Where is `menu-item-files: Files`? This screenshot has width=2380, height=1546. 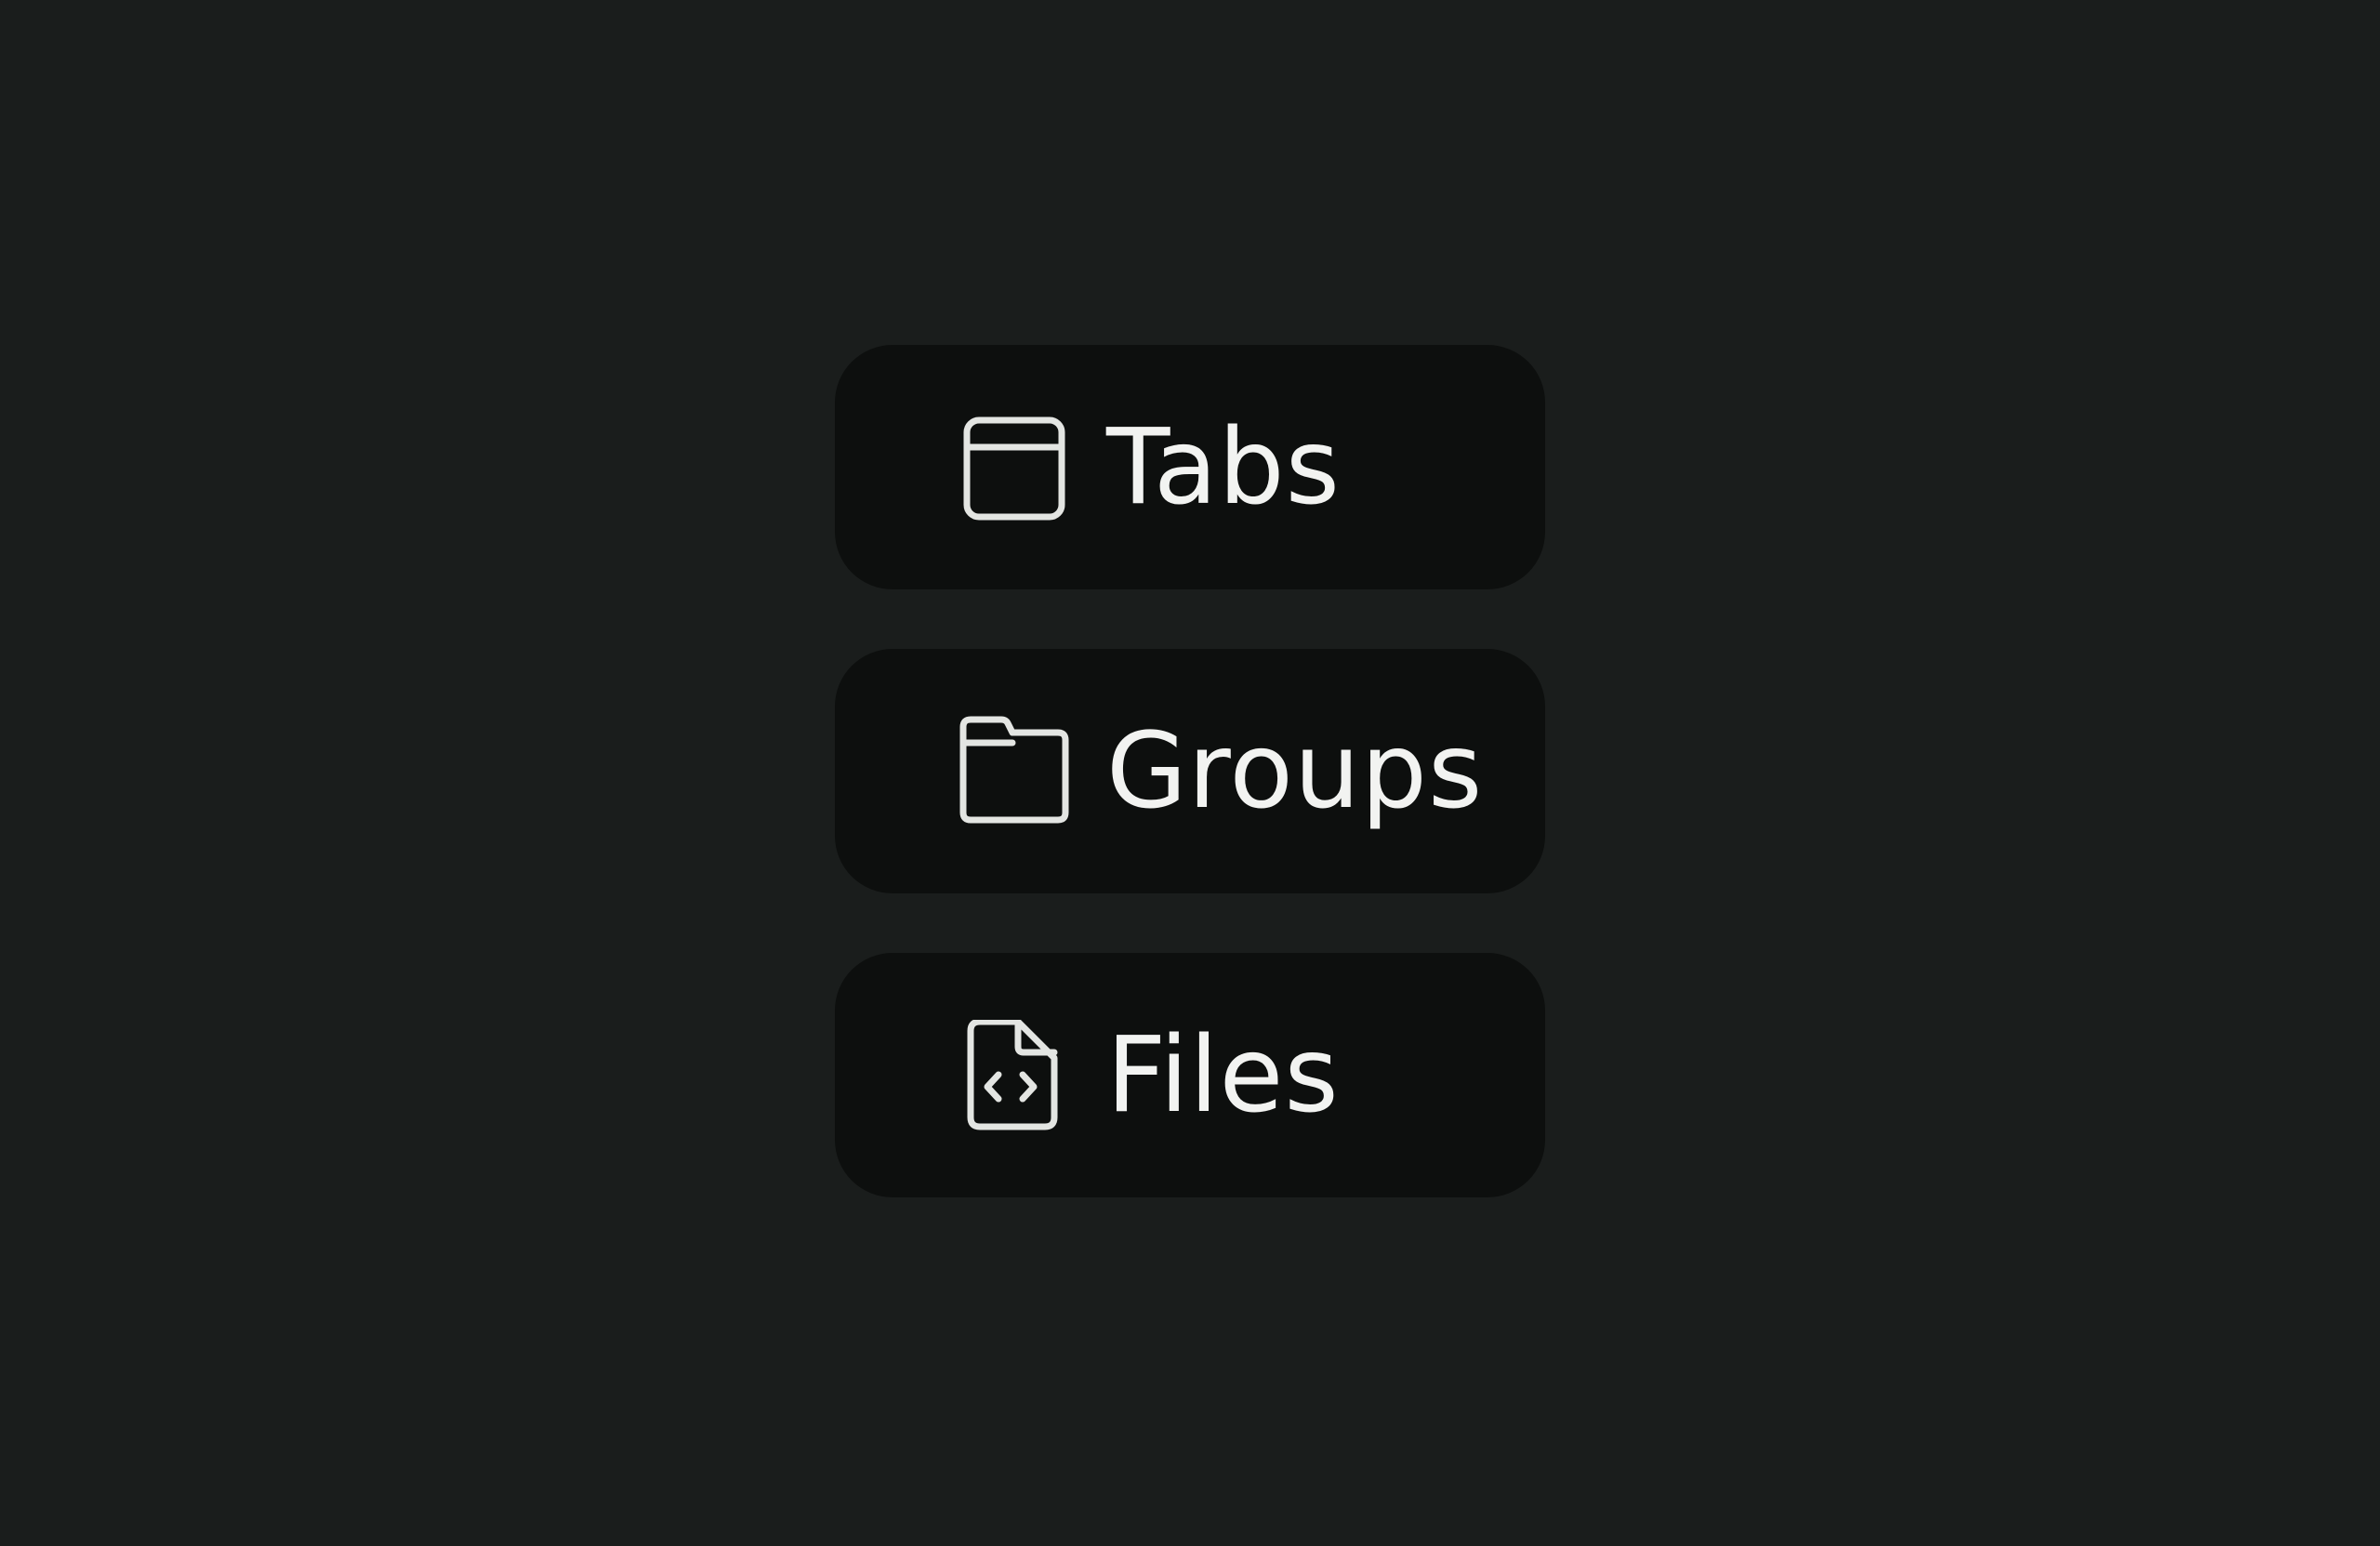 menu-item-files: Files is located at coordinates (1190, 1075).